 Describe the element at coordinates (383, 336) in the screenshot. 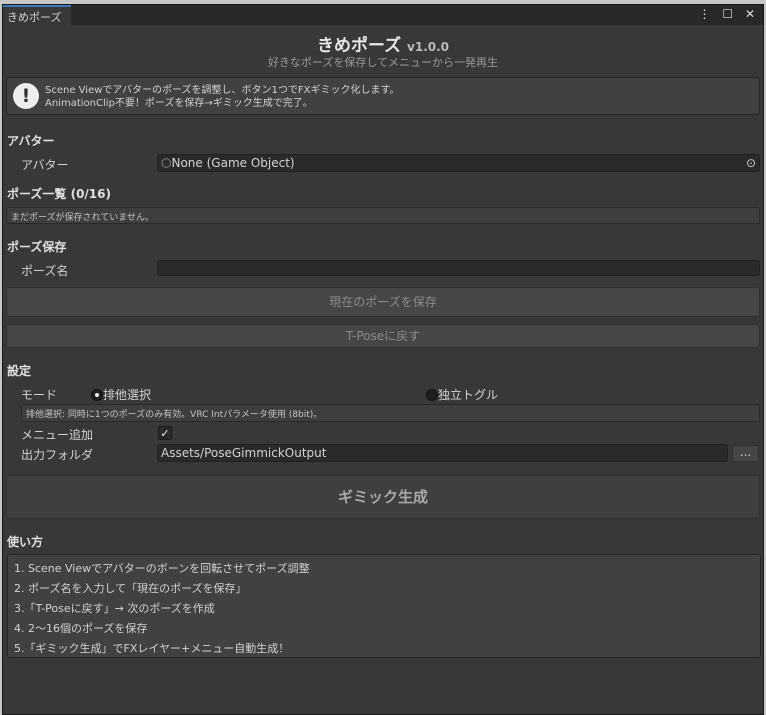

I see `tpose-button: T-Poseに戻す` at that location.